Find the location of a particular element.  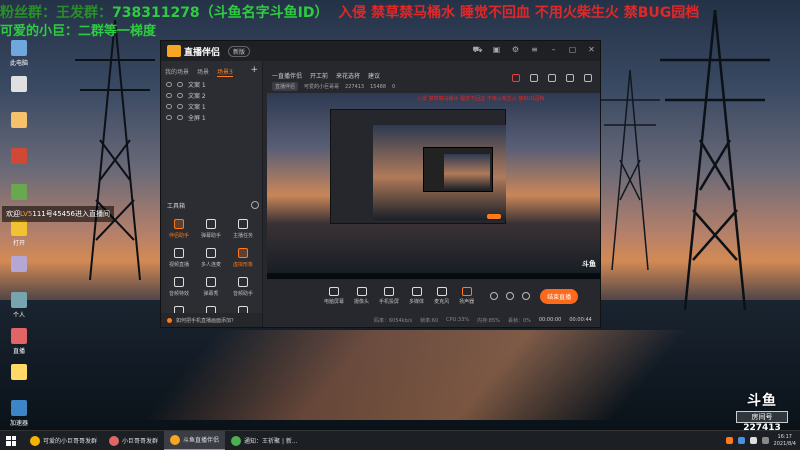

cart-icon: ⛟ is located at coordinates (477, 49).